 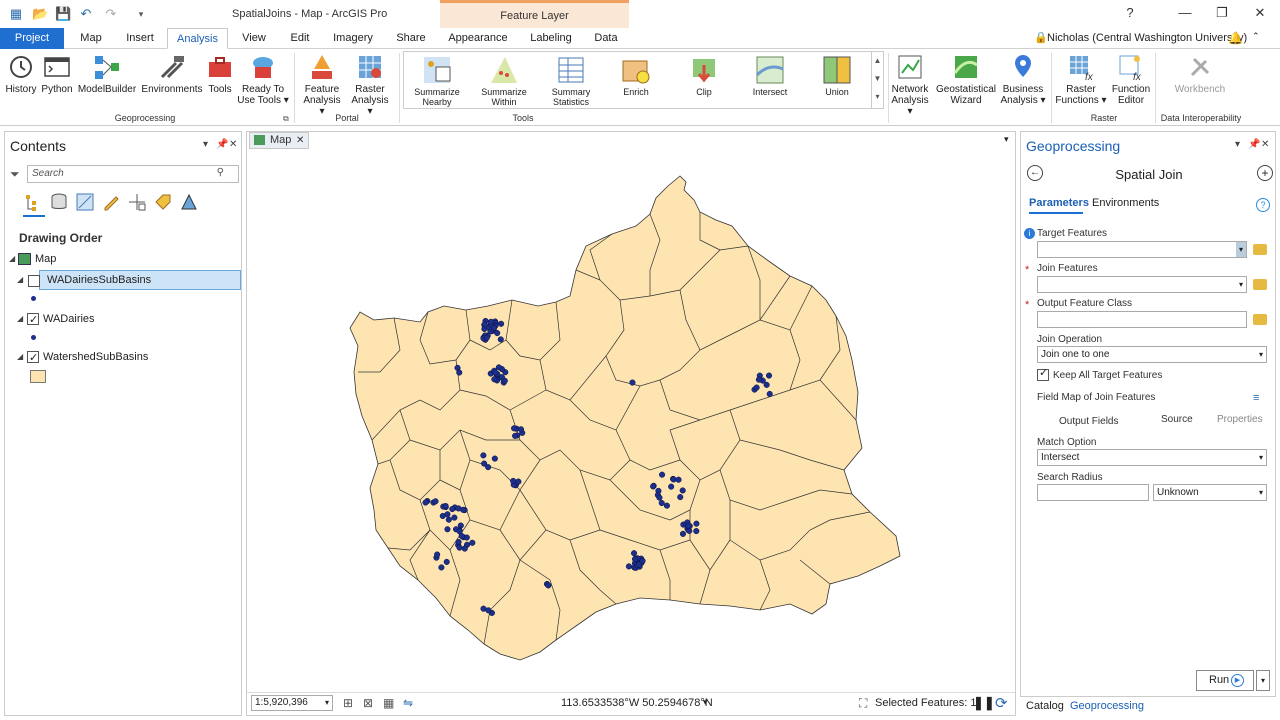 What do you see at coordinates (1142, 284) in the screenshot?
I see `join-features-input: ▾` at bounding box center [1142, 284].